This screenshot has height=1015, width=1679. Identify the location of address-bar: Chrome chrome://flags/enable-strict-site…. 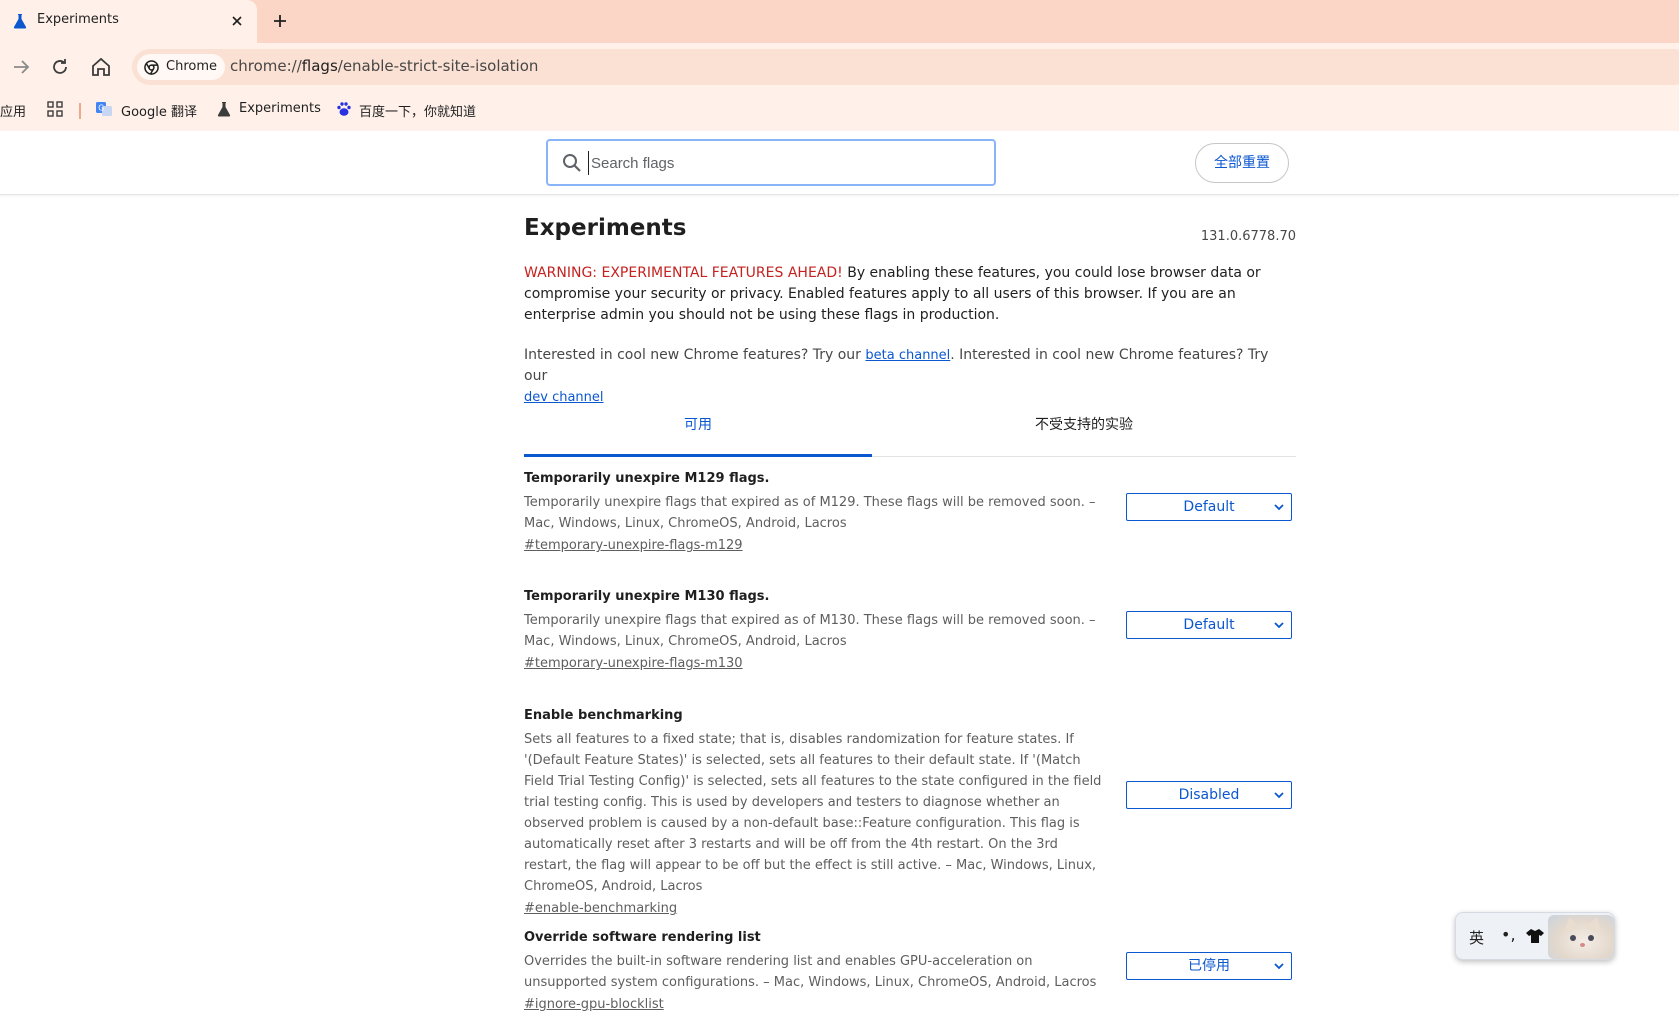
(905, 67).